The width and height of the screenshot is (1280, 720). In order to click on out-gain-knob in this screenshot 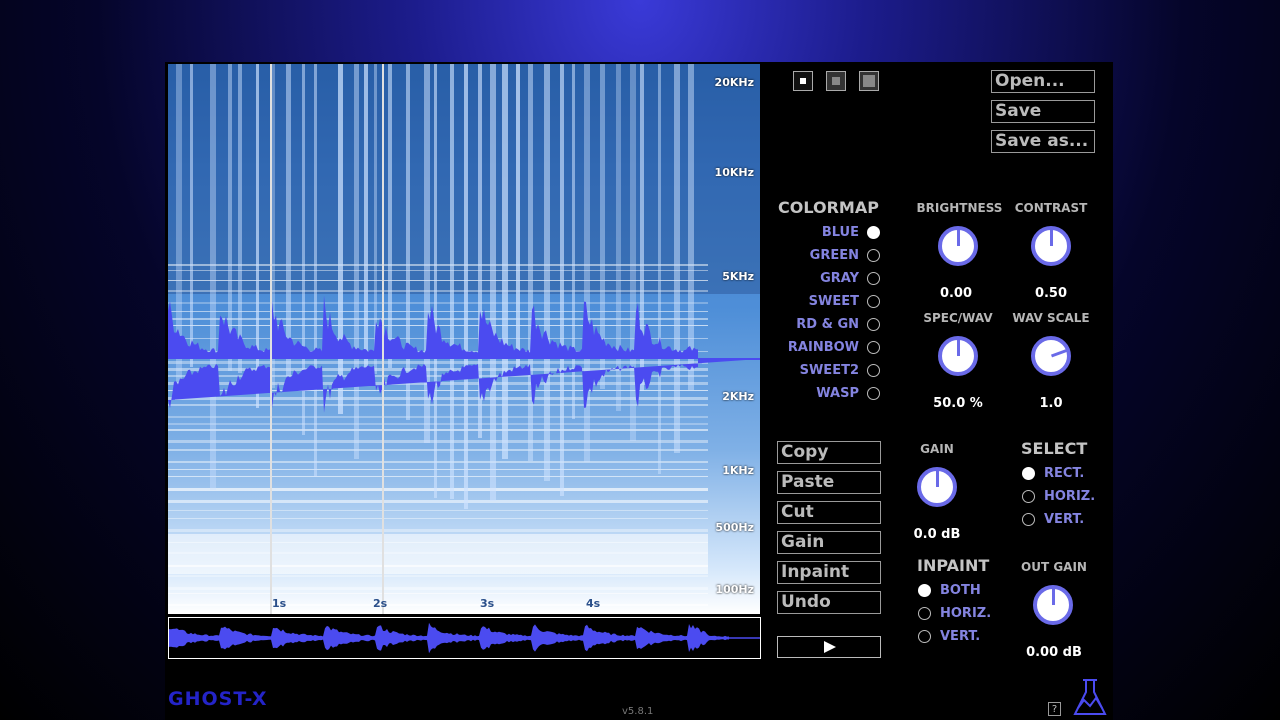, I will do `click(1053, 605)`.